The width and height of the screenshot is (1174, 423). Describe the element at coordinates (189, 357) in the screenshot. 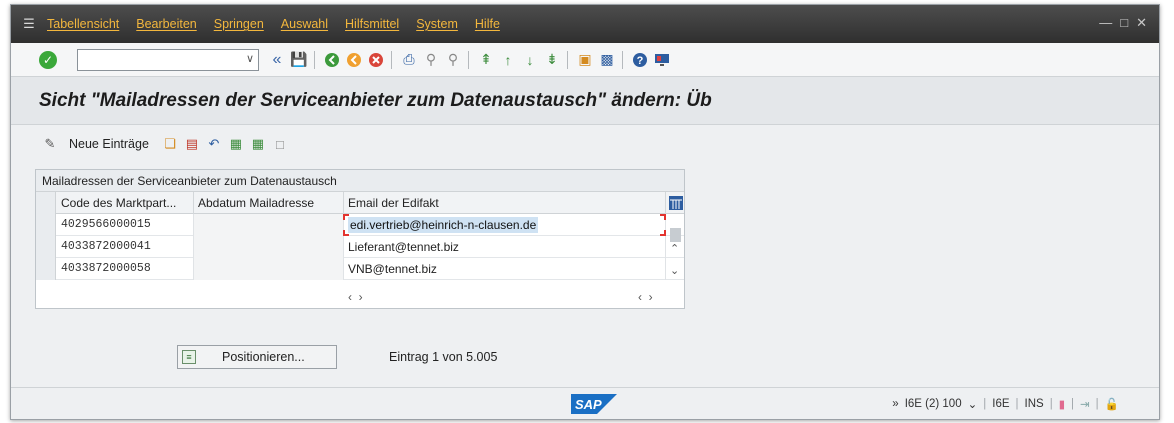

I see `position-icon: ≡` at that location.